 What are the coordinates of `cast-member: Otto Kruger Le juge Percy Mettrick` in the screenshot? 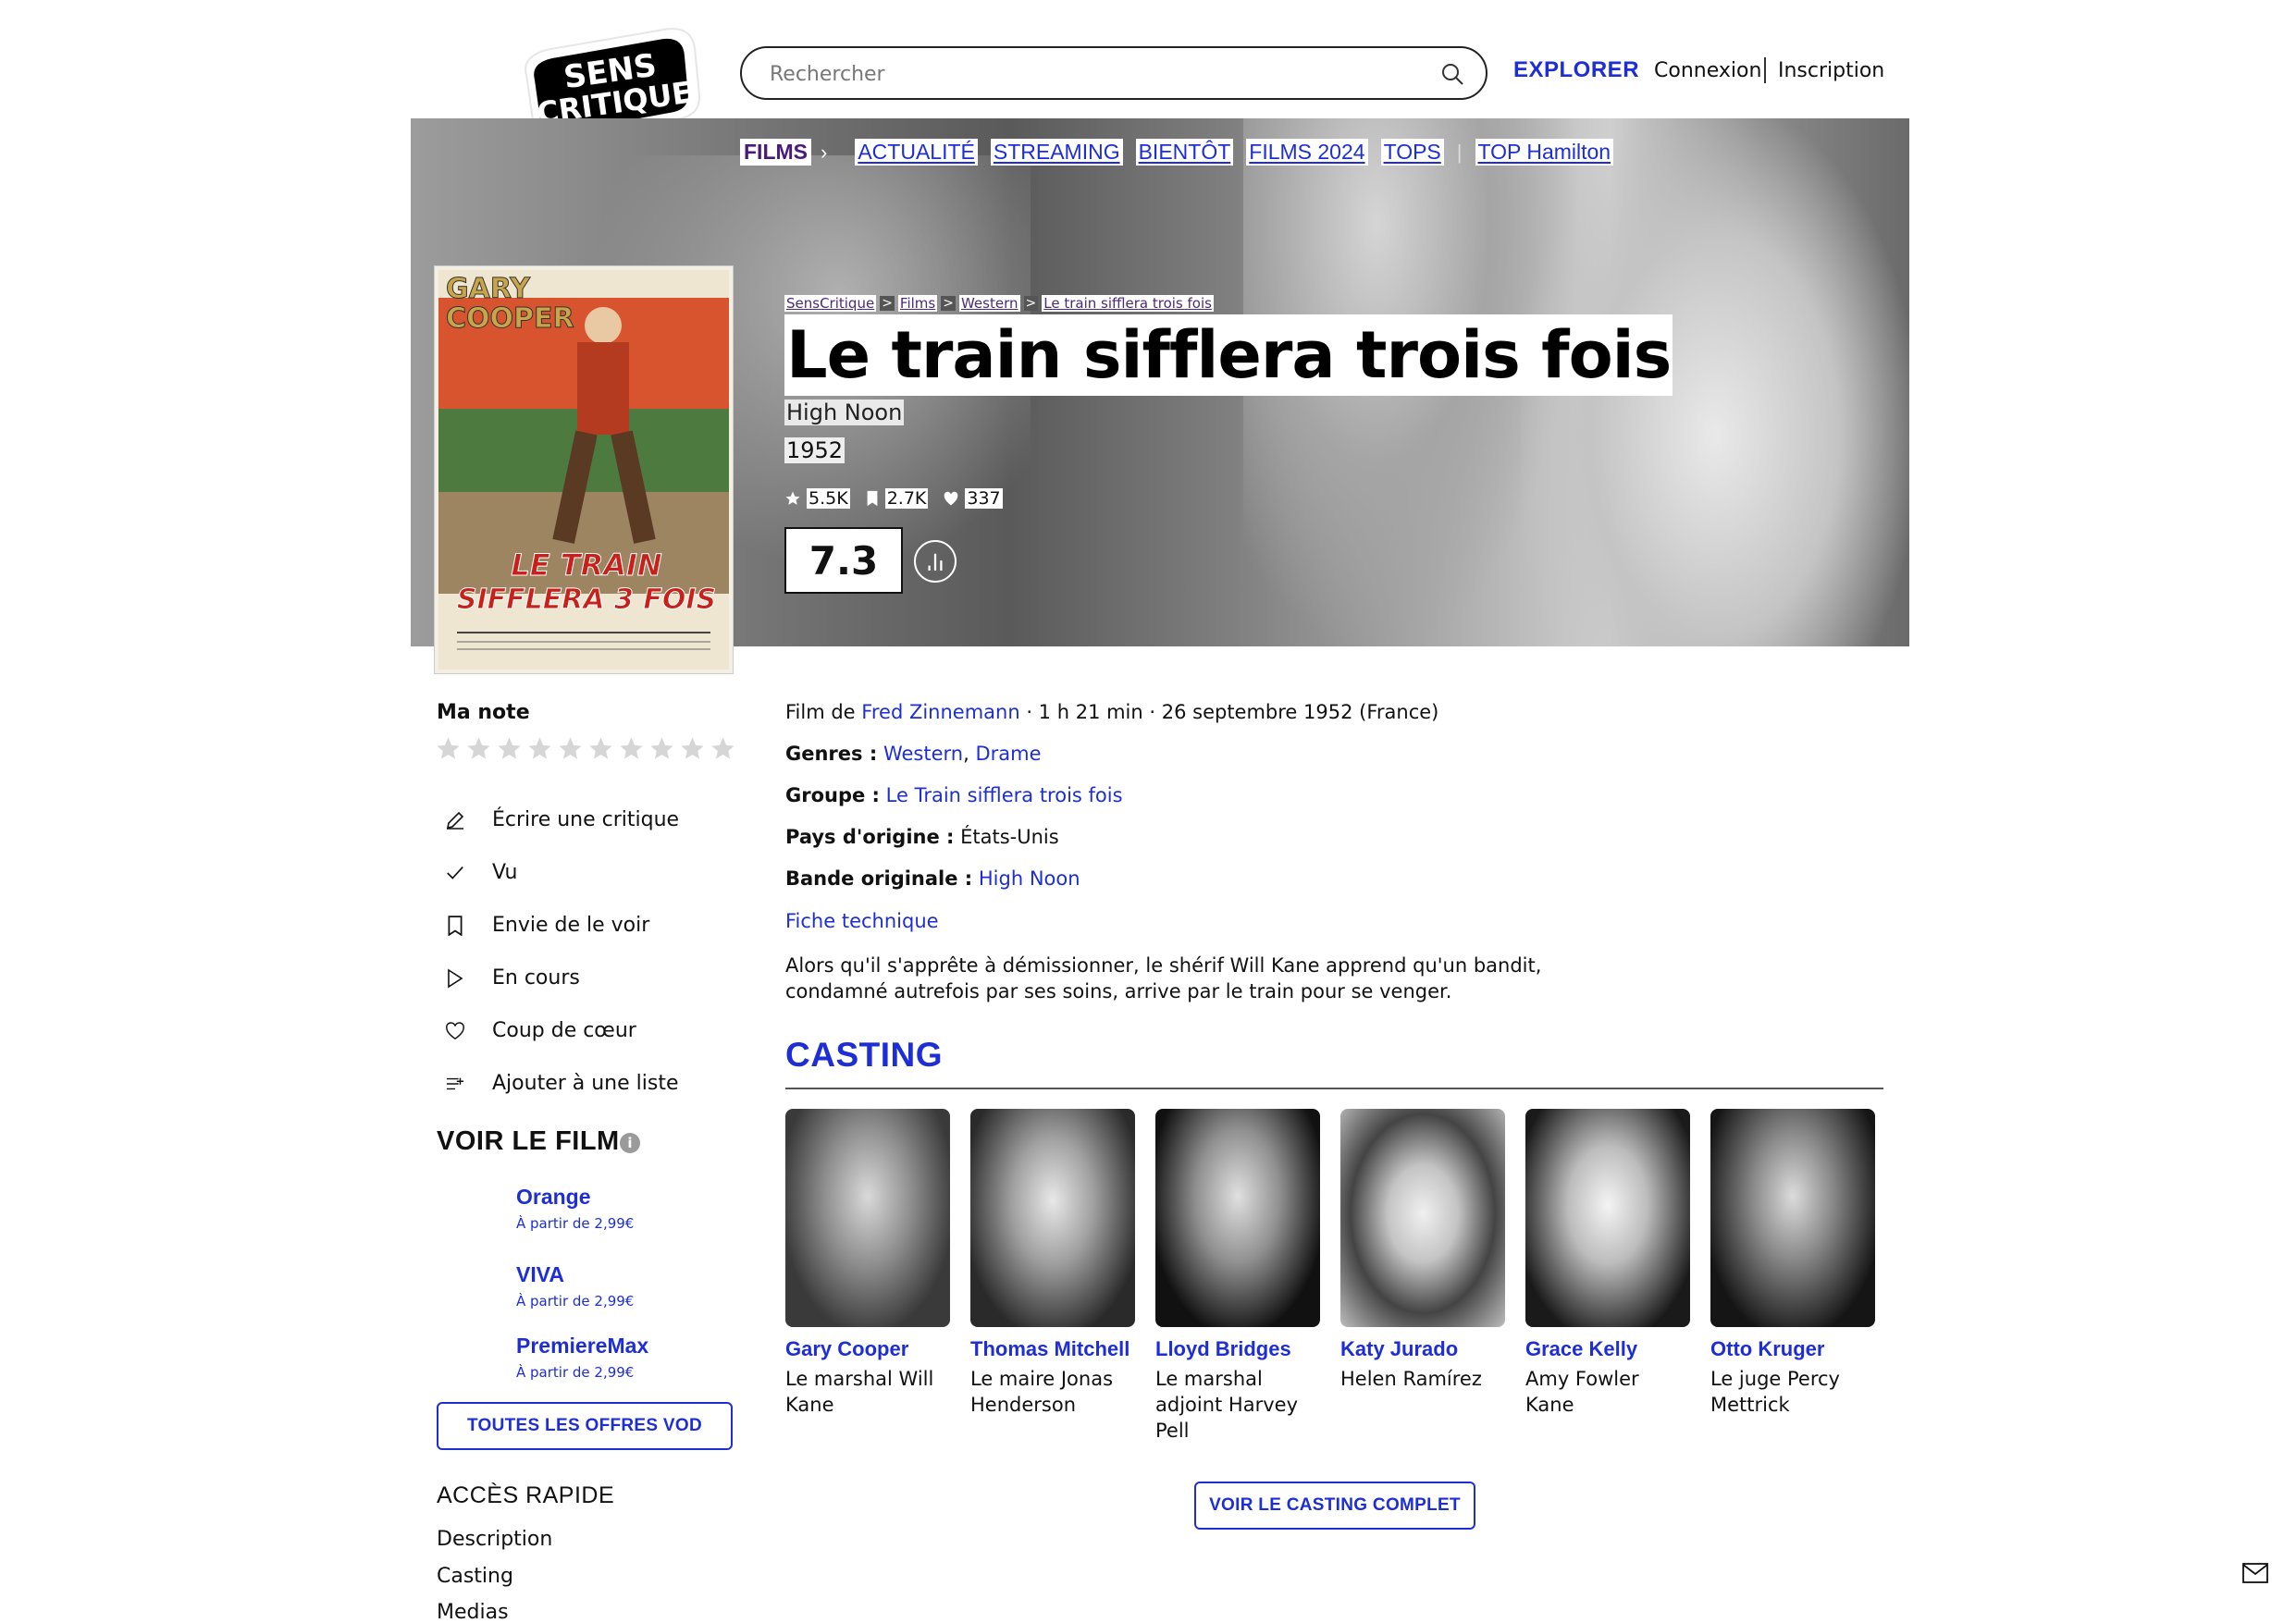 It's located at (1792, 1263).